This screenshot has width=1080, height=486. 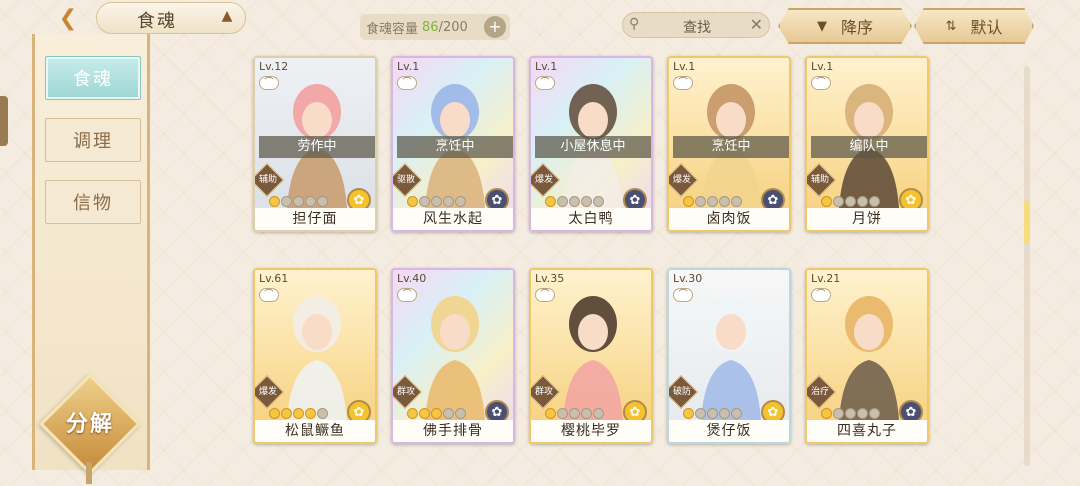 What do you see at coordinates (495, 27) in the screenshot?
I see `add-capacity-button: +` at bounding box center [495, 27].